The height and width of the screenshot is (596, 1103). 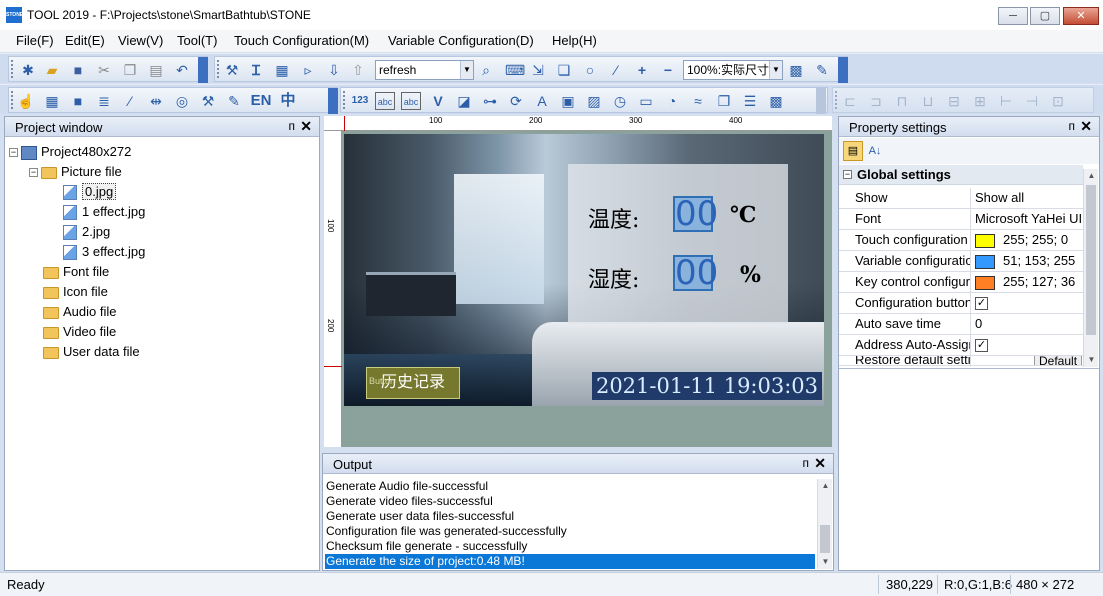 What do you see at coordinates (1027, 282) in the screenshot?
I see `property-value: 255; 127; 36` at bounding box center [1027, 282].